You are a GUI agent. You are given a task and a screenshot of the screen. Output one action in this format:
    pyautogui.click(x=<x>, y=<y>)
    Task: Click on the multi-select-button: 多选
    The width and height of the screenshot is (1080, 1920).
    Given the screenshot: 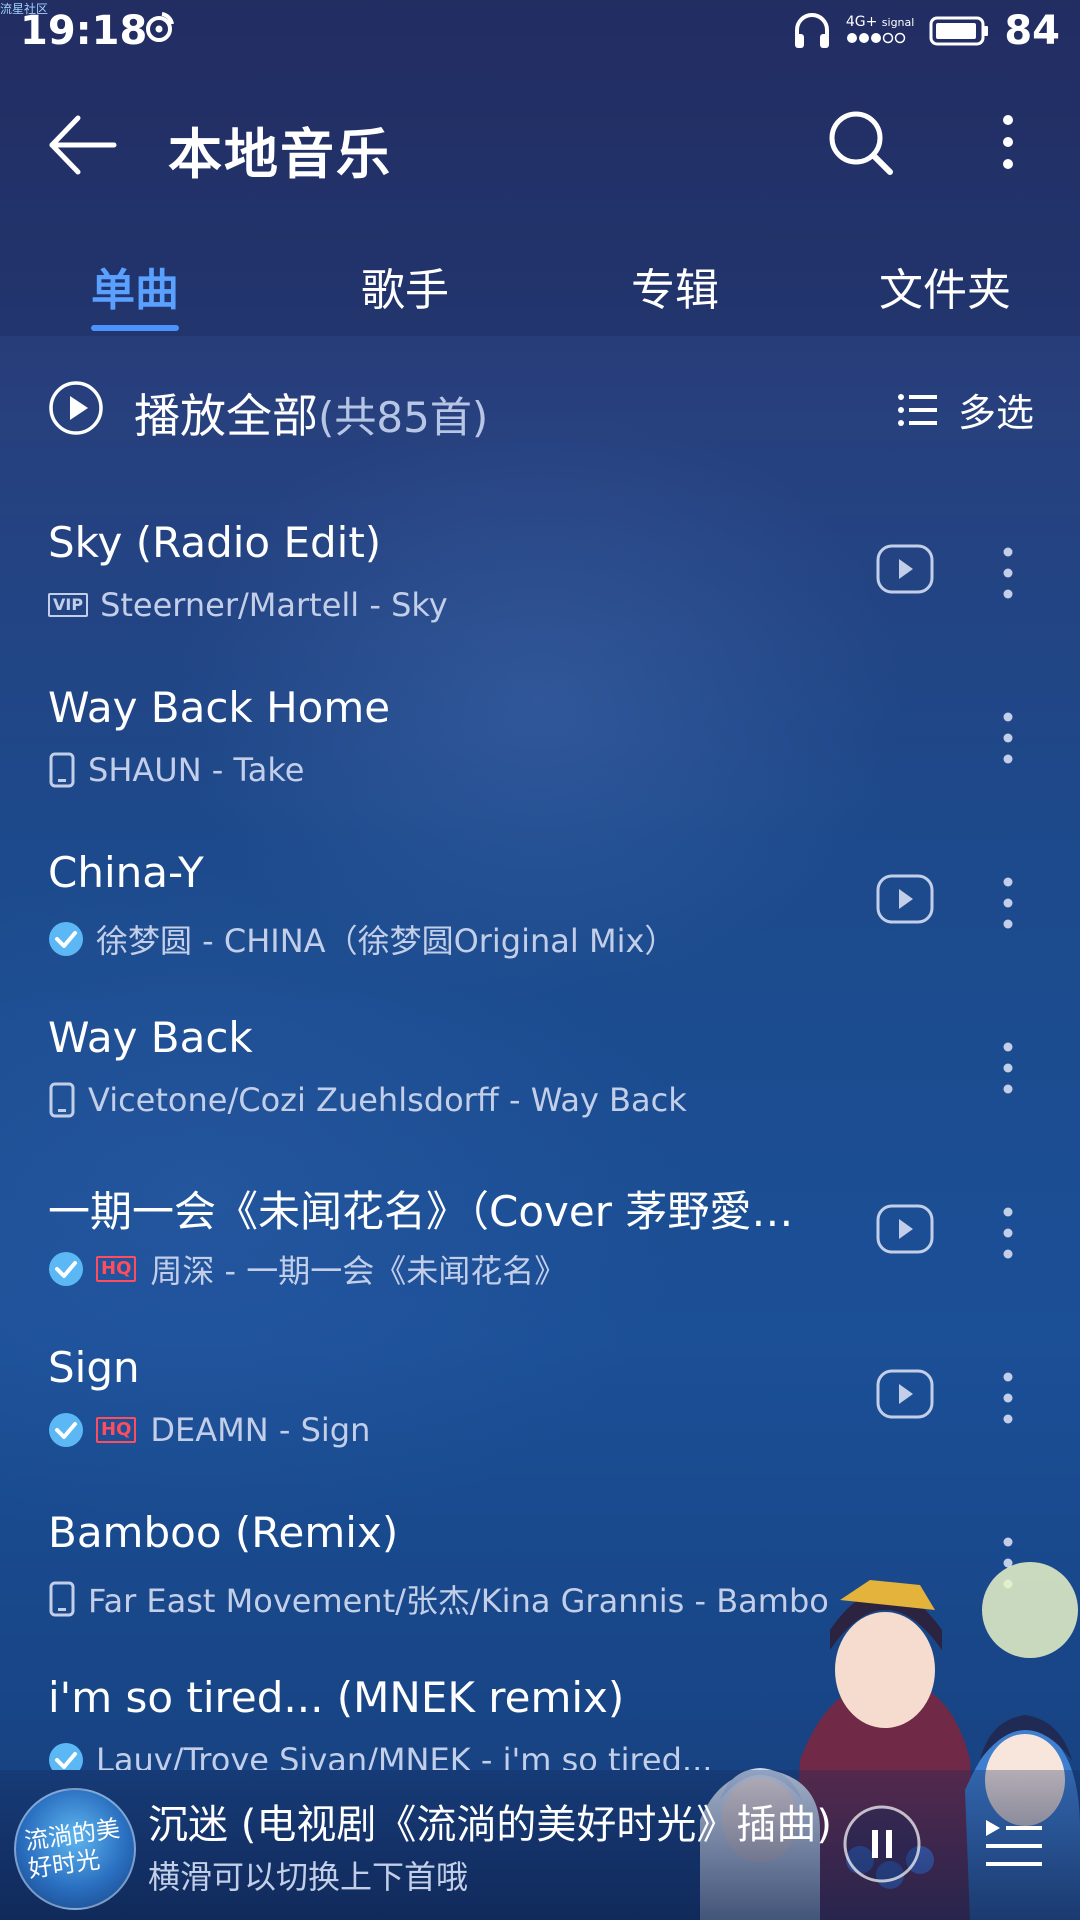 What is the action you would take?
    pyautogui.click(x=966, y=409)
    